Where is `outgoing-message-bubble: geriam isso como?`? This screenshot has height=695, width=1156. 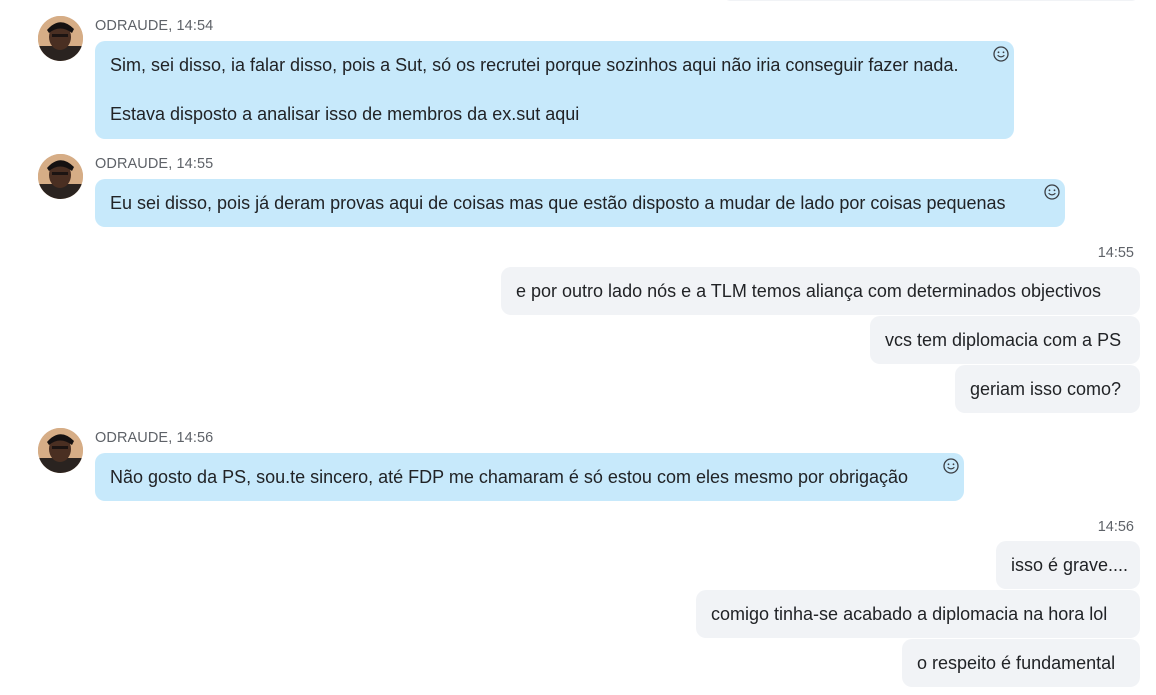
outgoing-message-bubble: geriam isso como? is located at coordinates (1047, 389).